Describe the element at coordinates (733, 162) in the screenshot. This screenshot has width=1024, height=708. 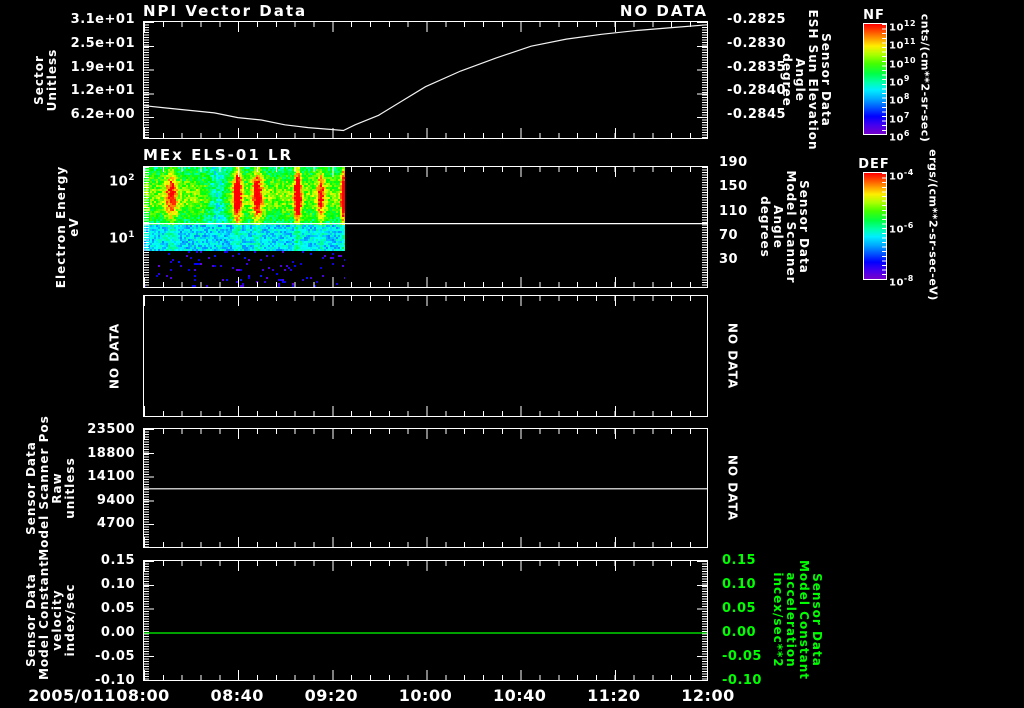
I see `panel2-right-tick-label: 190` at that location.